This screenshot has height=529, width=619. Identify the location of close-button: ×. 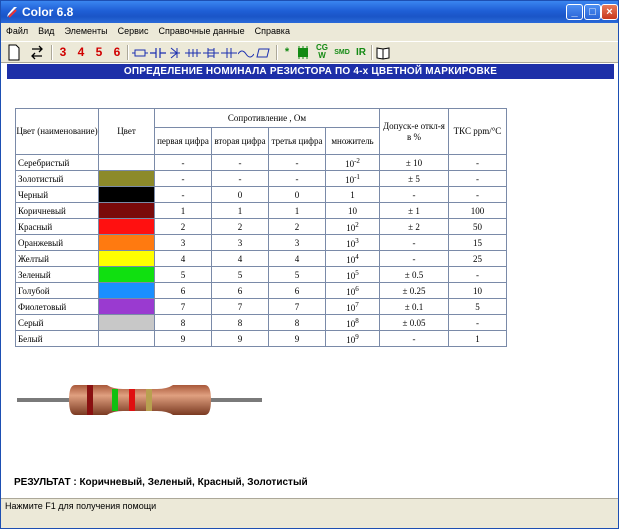
(609, 12).